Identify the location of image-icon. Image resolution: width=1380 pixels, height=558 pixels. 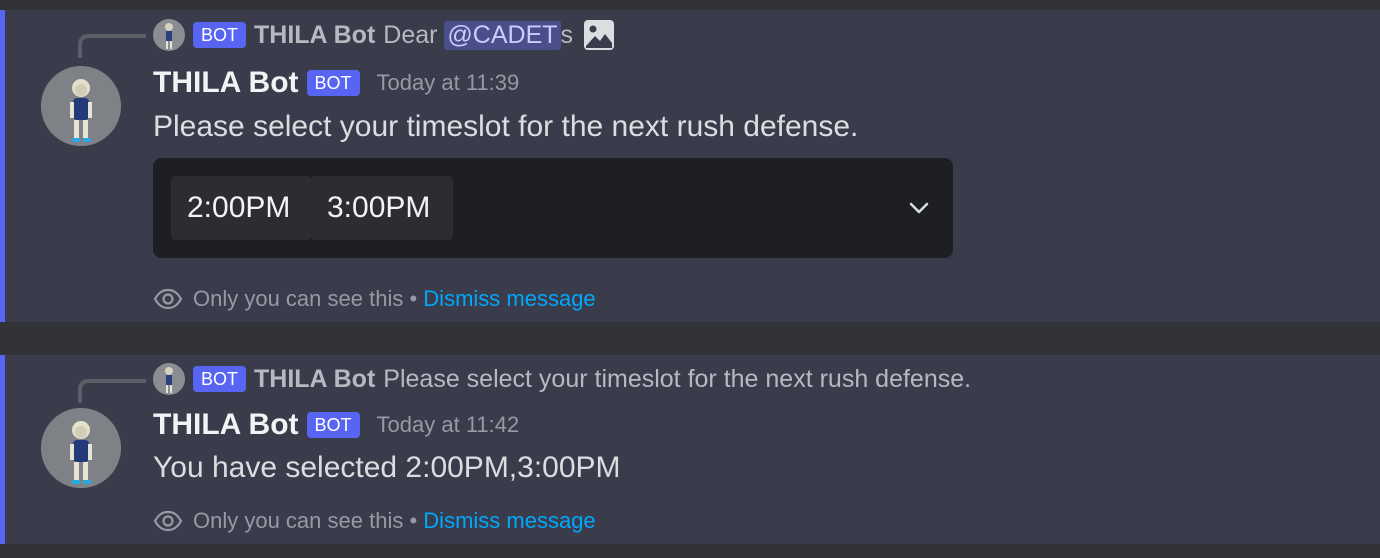
(599, 35).